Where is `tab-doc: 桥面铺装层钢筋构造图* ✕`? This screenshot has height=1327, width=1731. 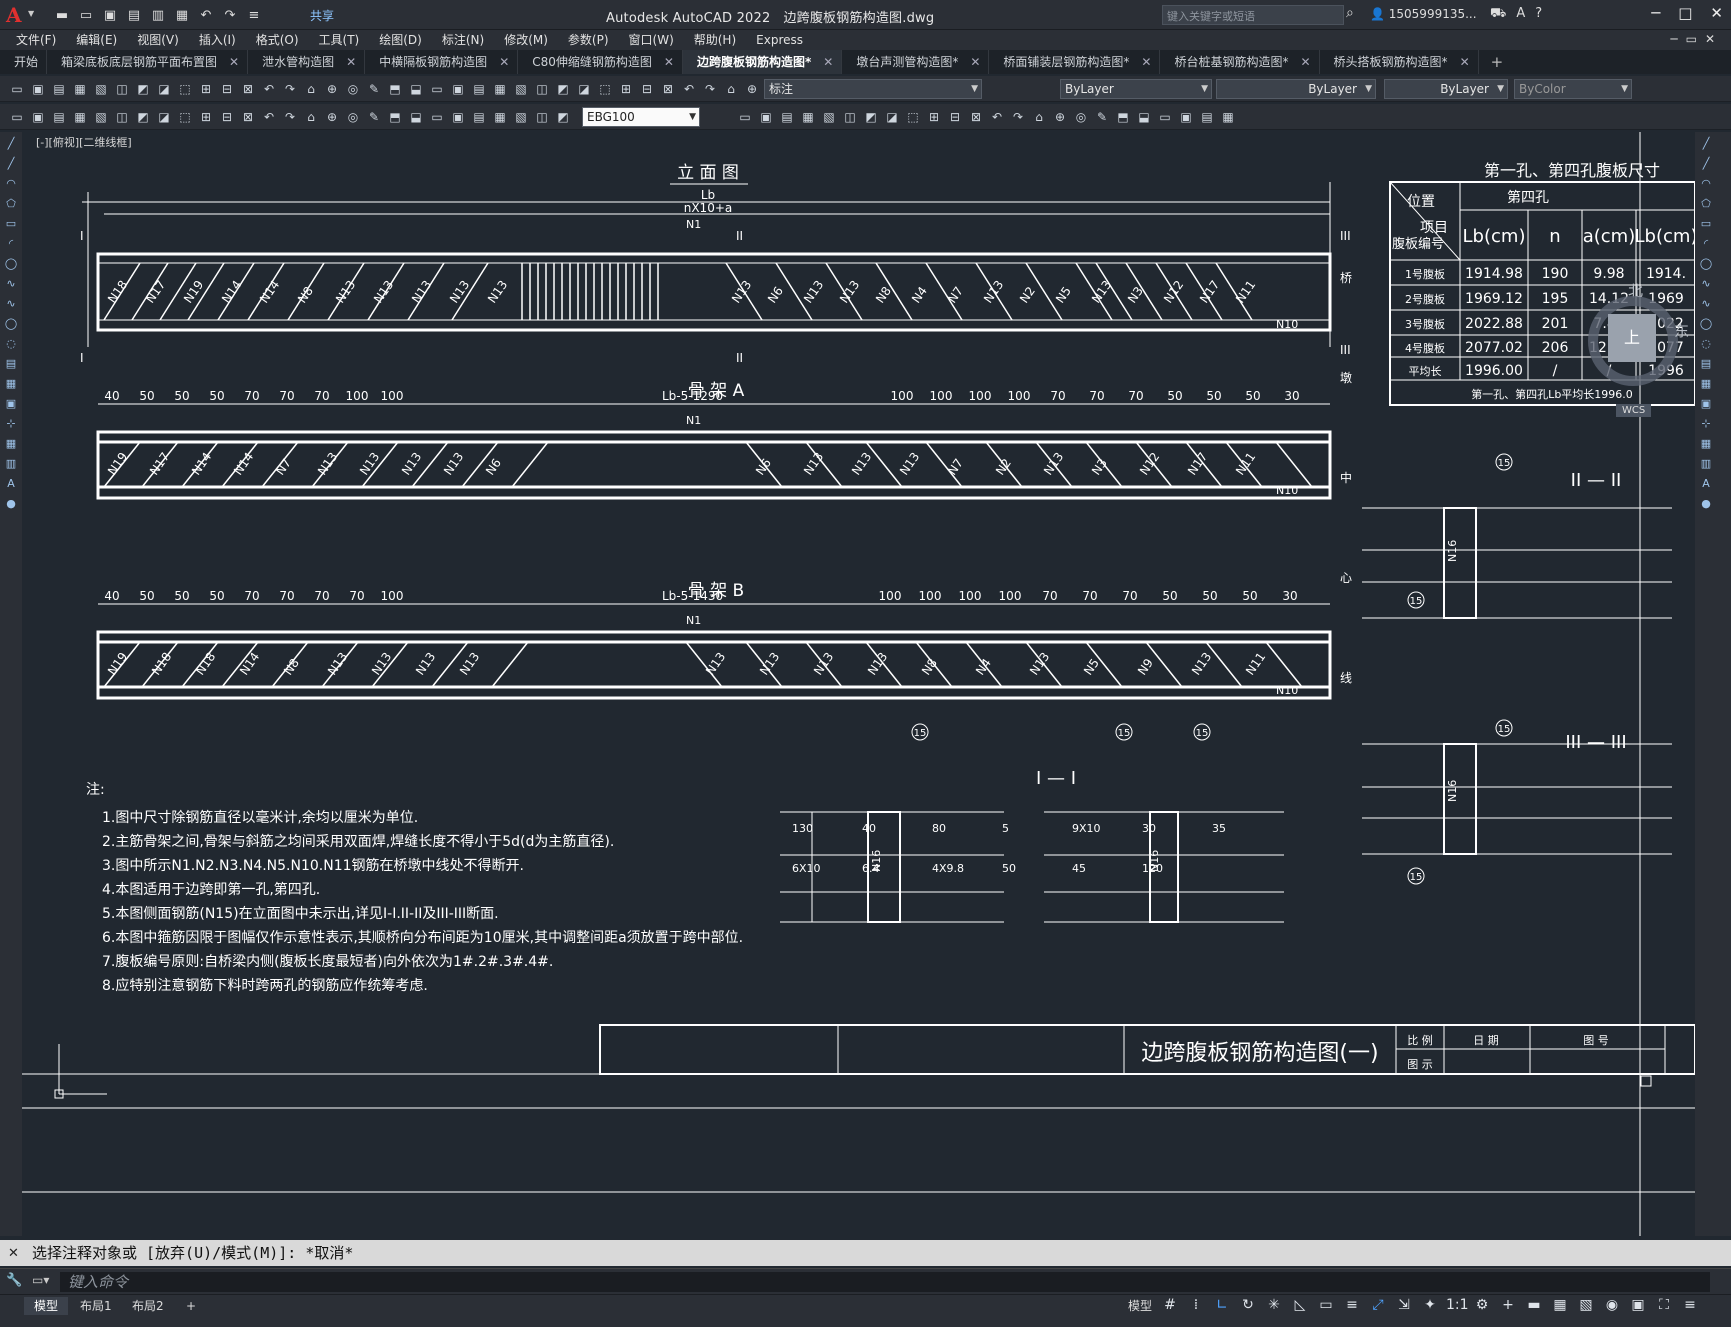 tab-doc: 桥面铺装层钢筋构造图* ✕ is located at coordinates (1075, 62).